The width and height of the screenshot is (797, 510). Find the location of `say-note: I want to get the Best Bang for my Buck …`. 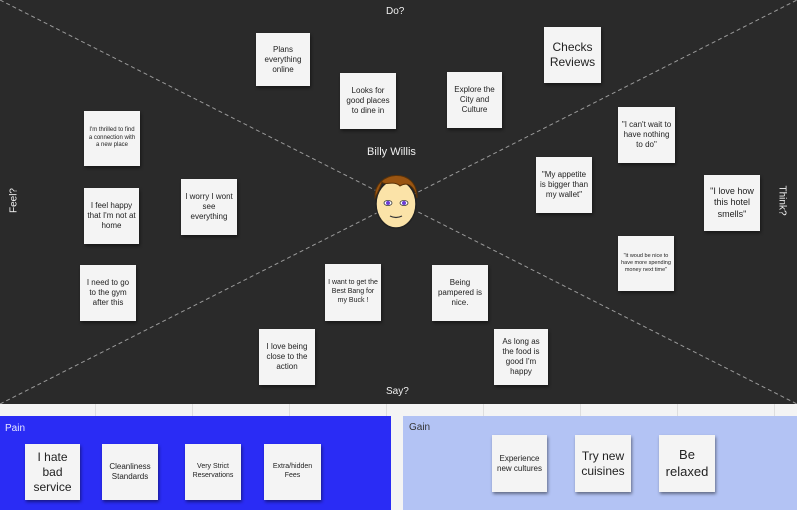

say-note: I want to get the Best Bang for my Buck … is located at coordinates (353, 292).